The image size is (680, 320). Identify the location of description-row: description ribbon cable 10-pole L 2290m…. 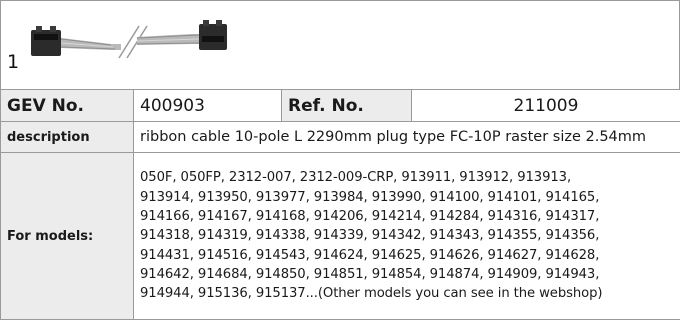
(340, 137).